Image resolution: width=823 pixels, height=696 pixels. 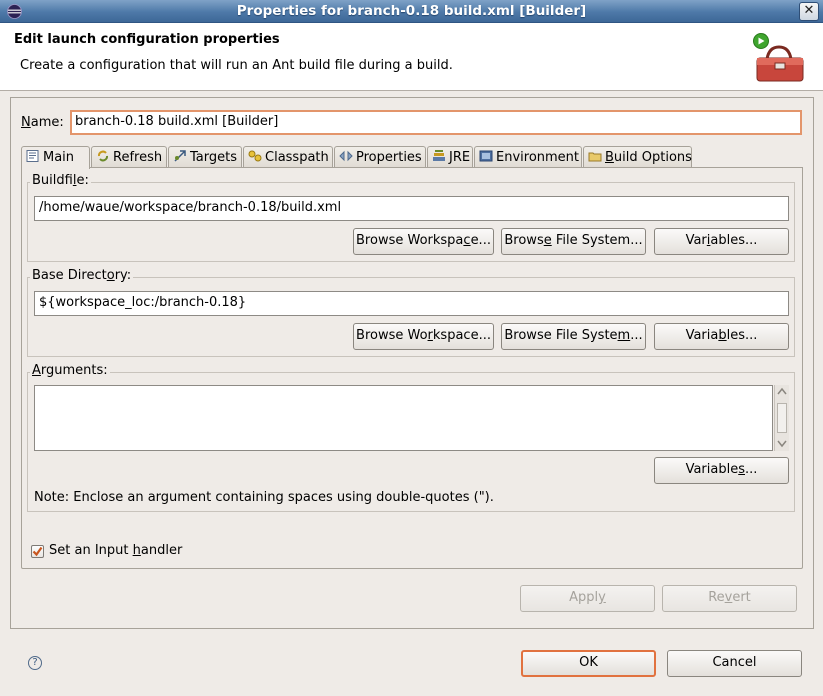 What do you see at coordinates (255, 156) in the screenshot?
I see `classpath-icon` at bounding box center [255, 156].